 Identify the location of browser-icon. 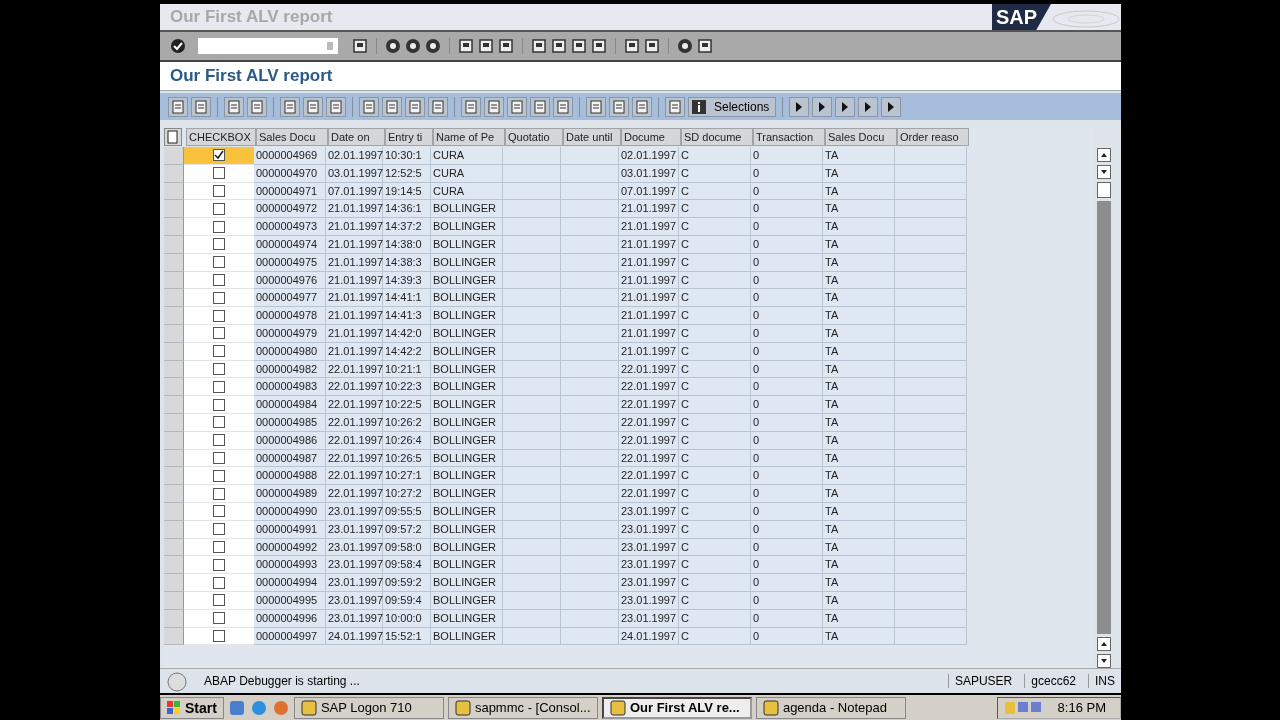
(258, 707).